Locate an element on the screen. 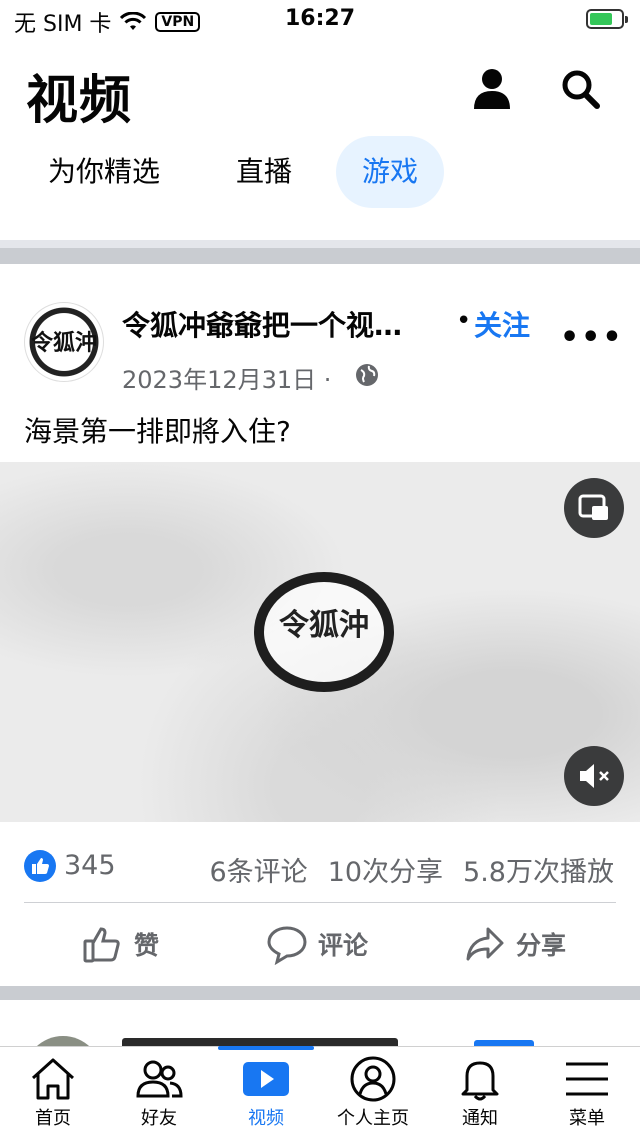 This screenshot has height=1137, width=640. like-label: 赞 is located at coordinates (147, 945).